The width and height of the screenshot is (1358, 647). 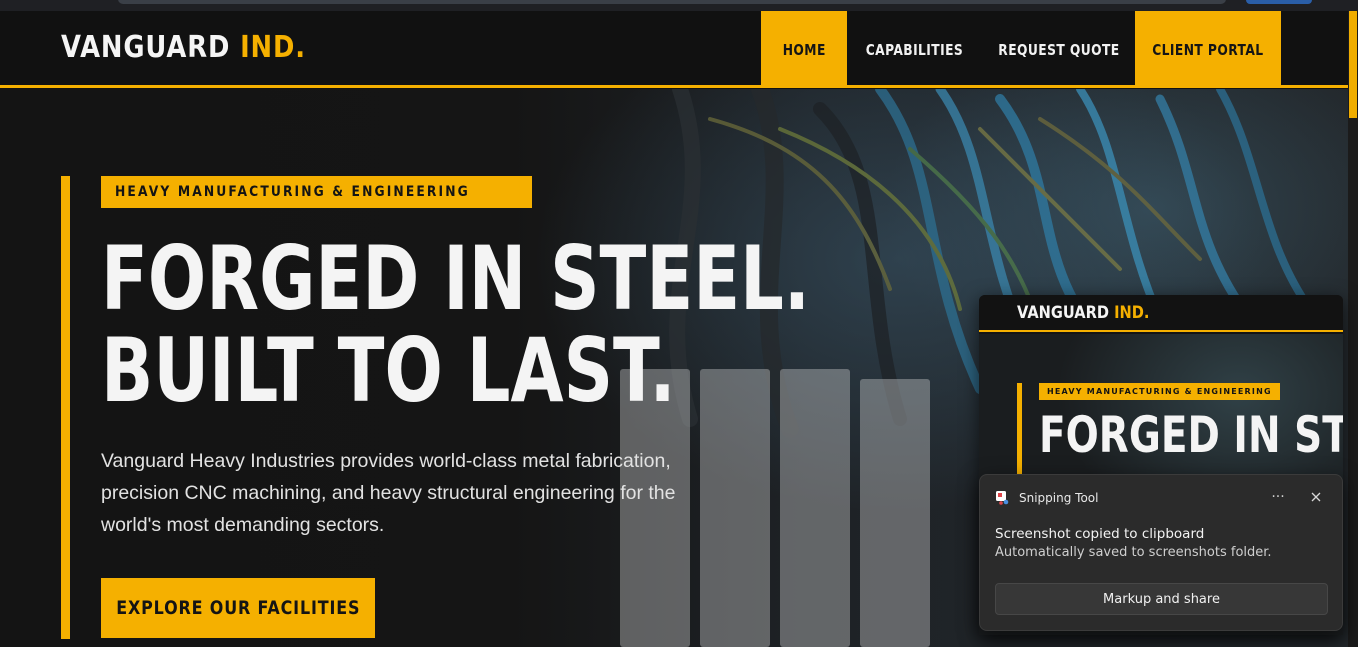 What do you see at coordinates (1100, 534) in the screenshot?
I see `toast-title: Screenshot copied to clipboard` at bounding box center [1100, 534].